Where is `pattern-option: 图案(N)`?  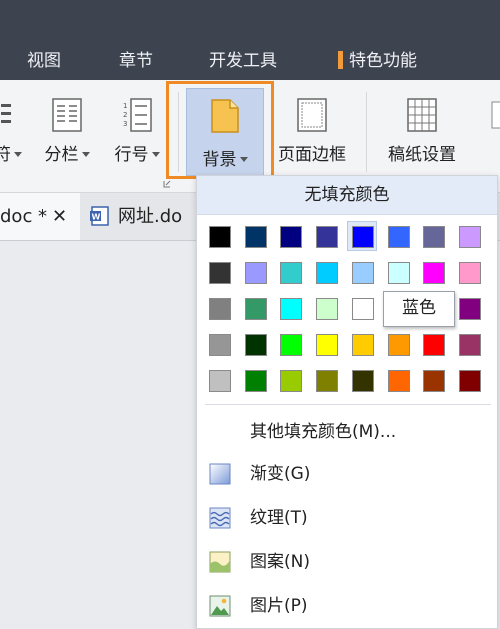 pattern-option: 图案(N) is located at coordinates (347, 562).